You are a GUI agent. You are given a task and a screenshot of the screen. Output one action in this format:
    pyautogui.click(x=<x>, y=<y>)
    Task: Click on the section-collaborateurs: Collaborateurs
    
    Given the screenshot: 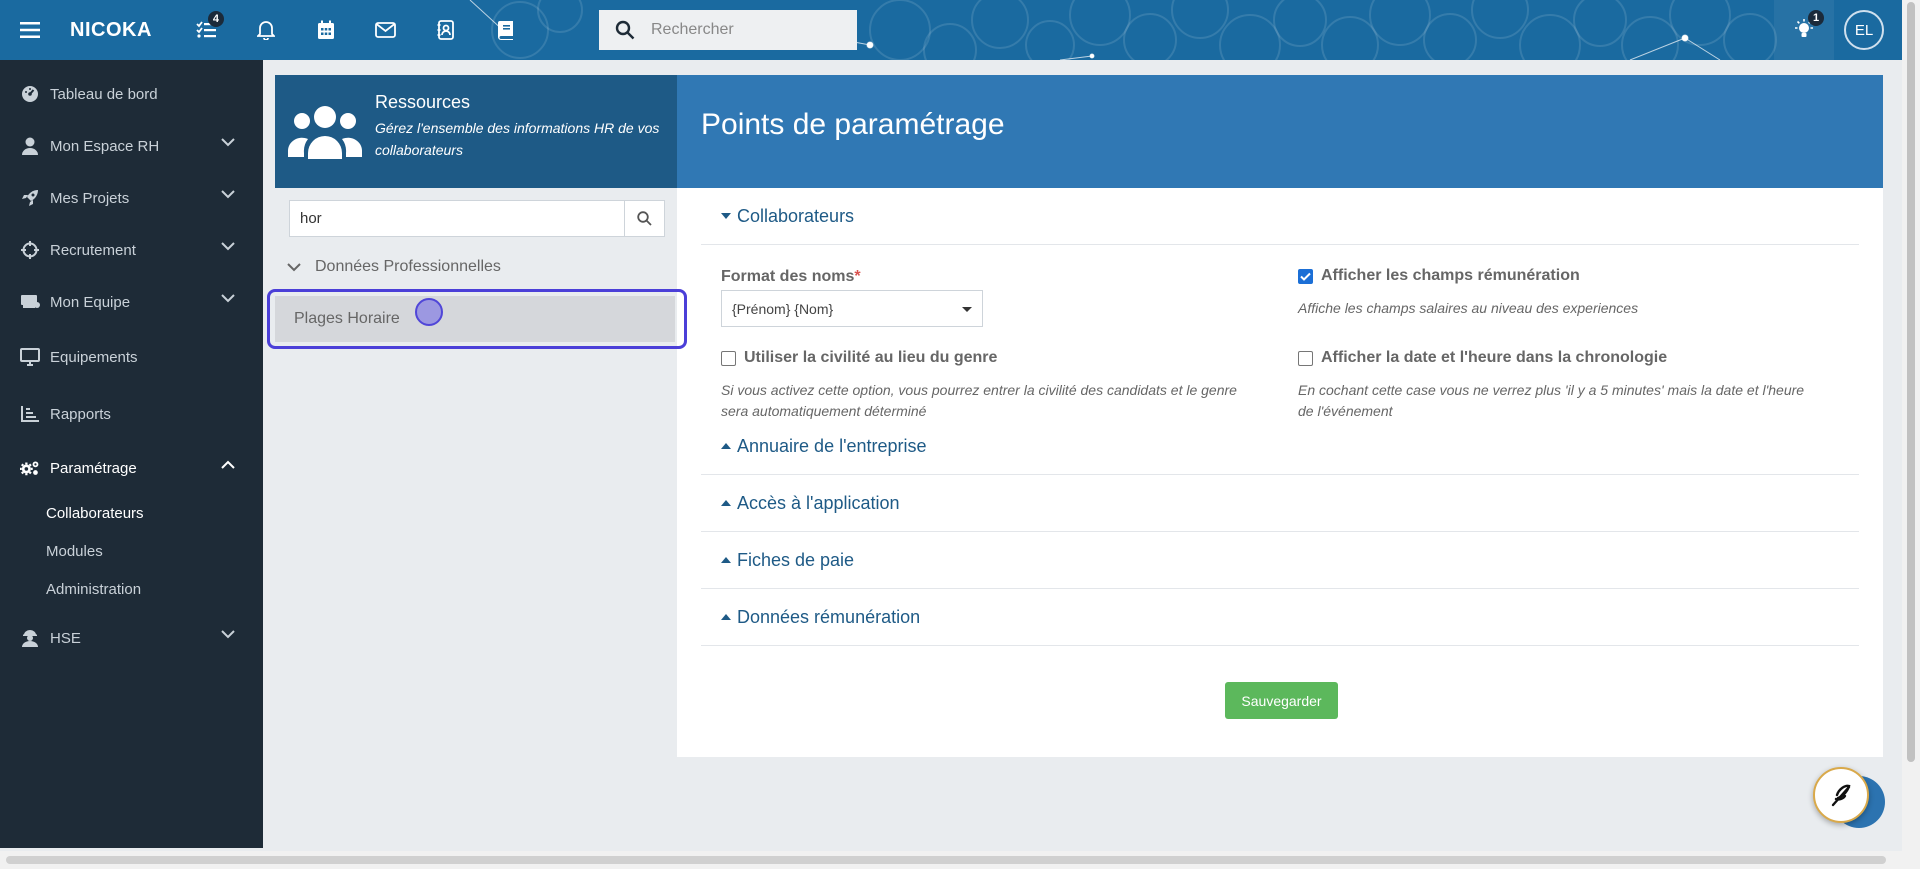 What is the action you would take?
    pyautogui.click(x=1280, y=216)
    